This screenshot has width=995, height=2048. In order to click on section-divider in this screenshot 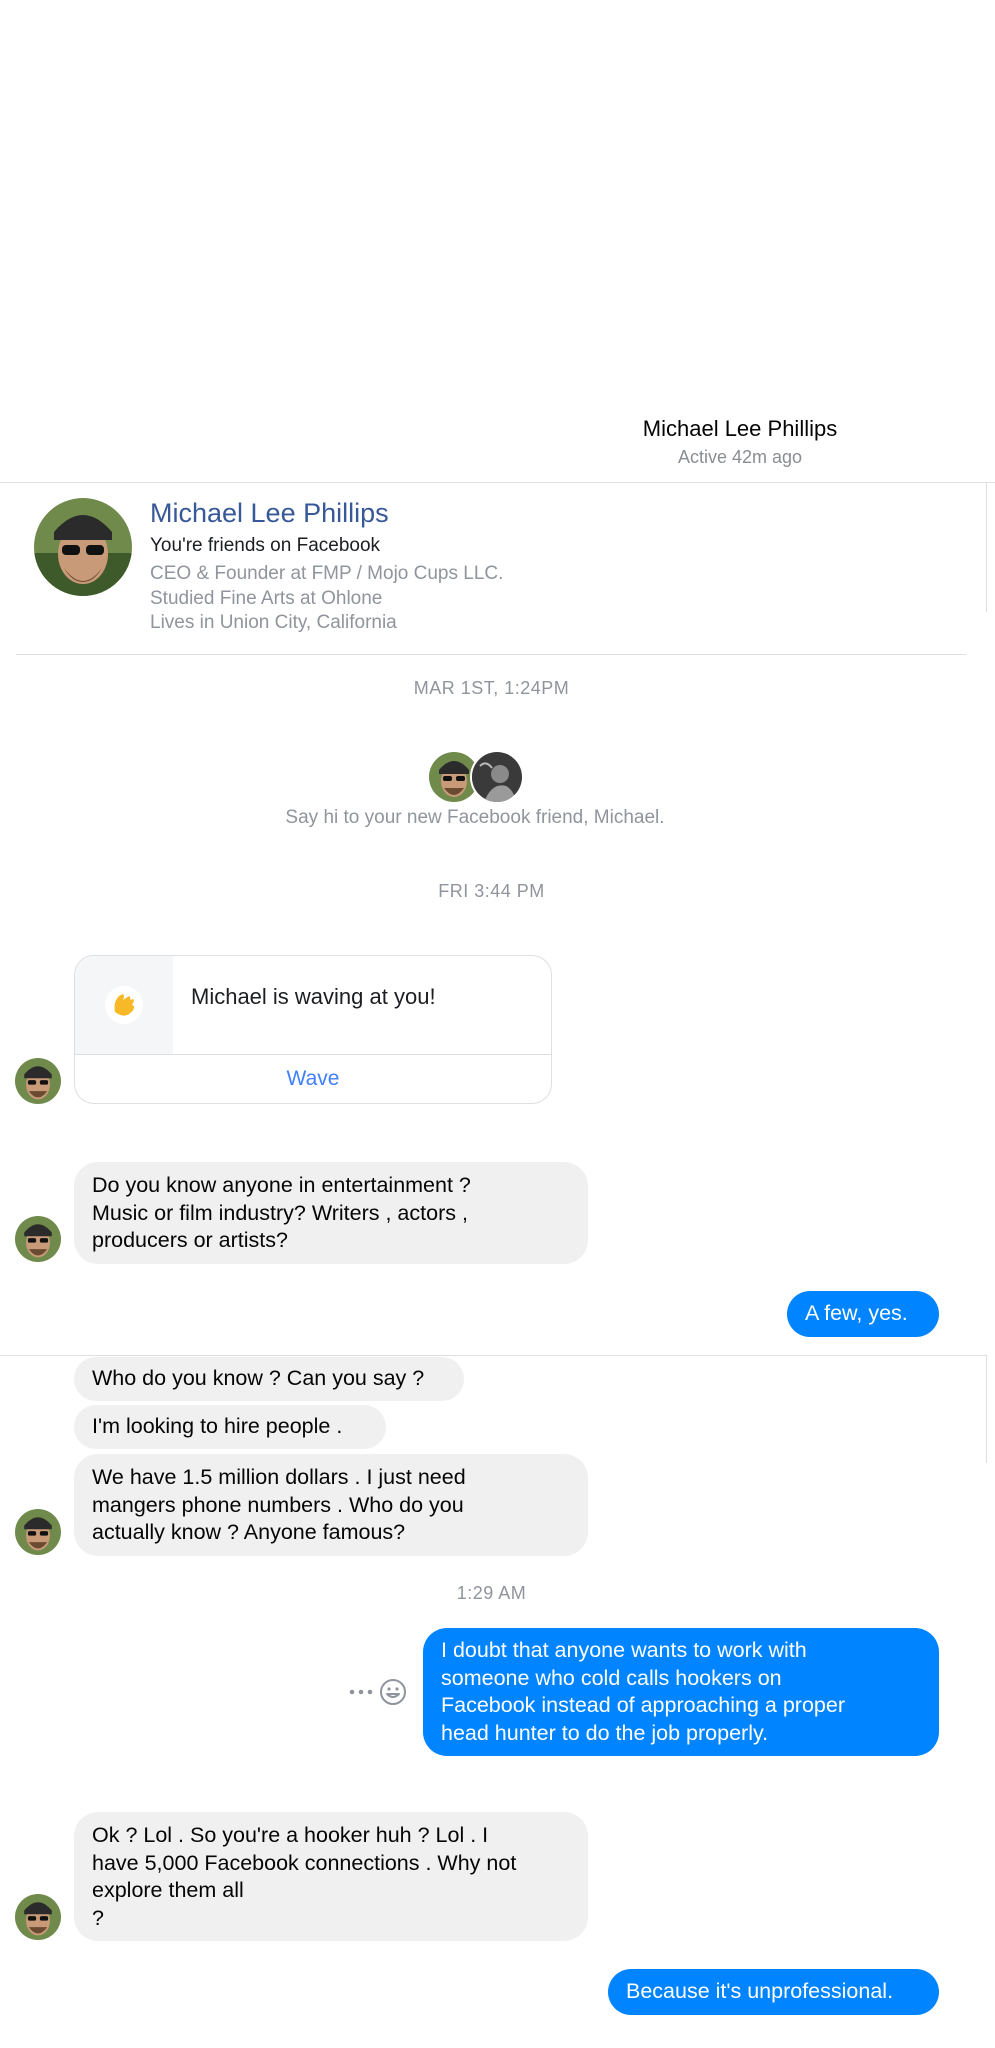, I will do `click(493, 1355)`.